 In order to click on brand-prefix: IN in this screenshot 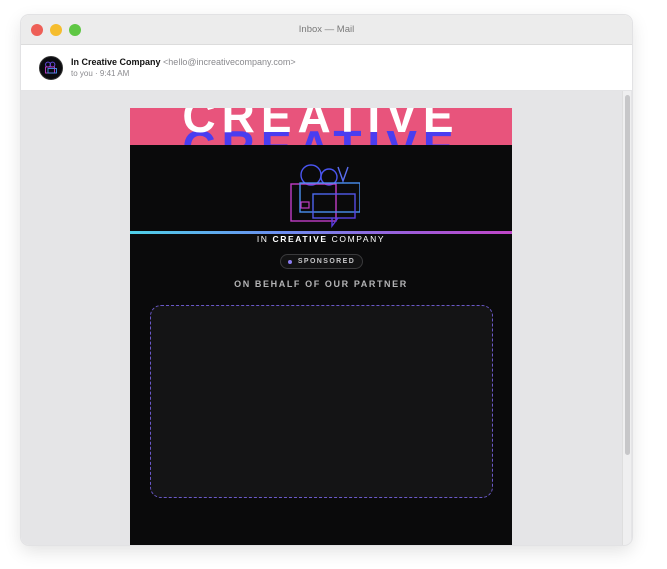, I will do `click(264, 239)`.